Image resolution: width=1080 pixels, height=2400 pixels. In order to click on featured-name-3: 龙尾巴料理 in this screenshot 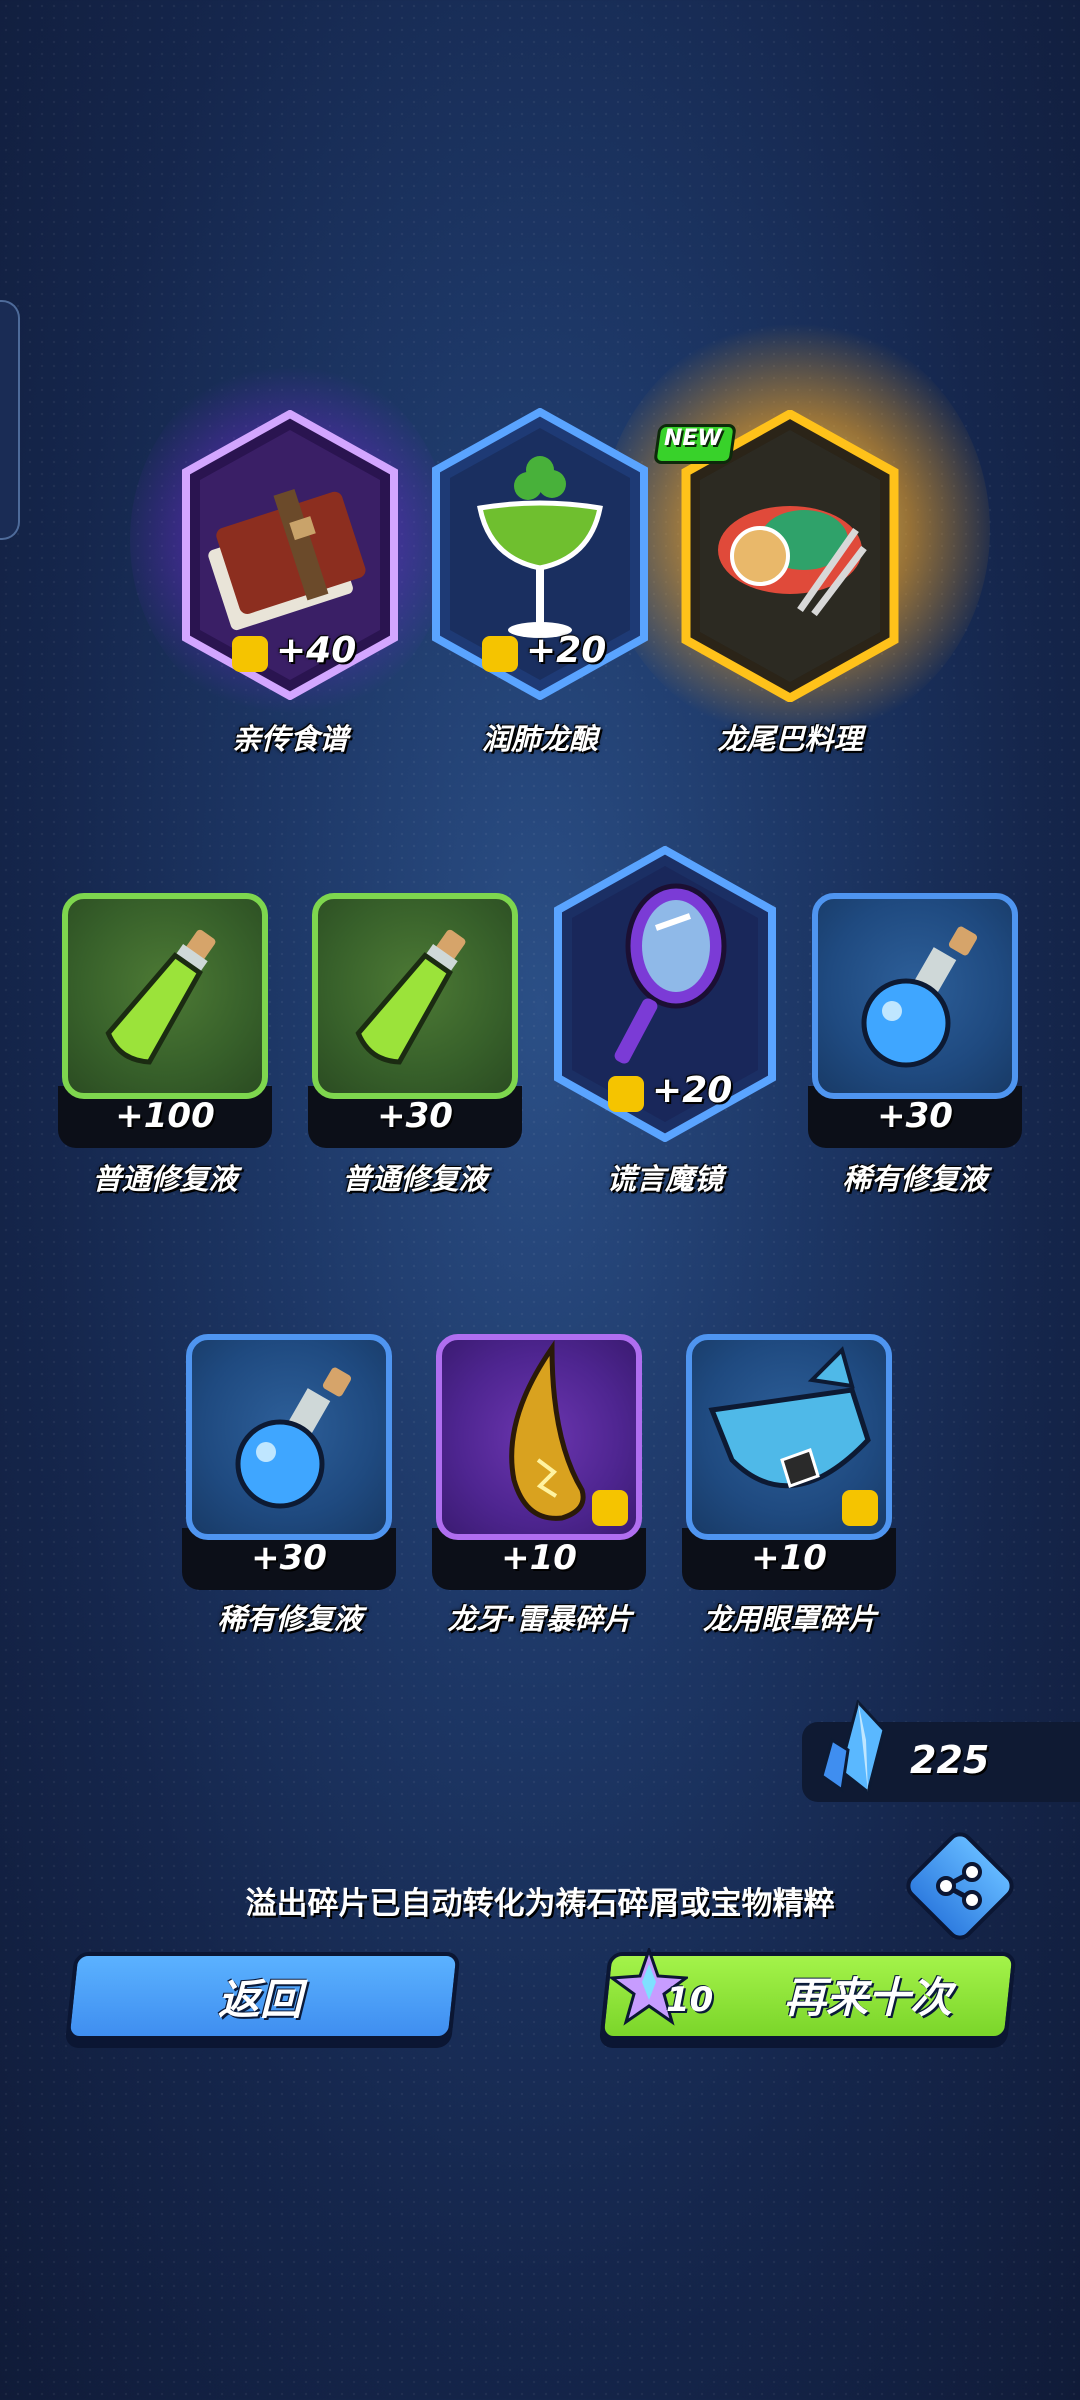, I will do `click(790, 739)`.